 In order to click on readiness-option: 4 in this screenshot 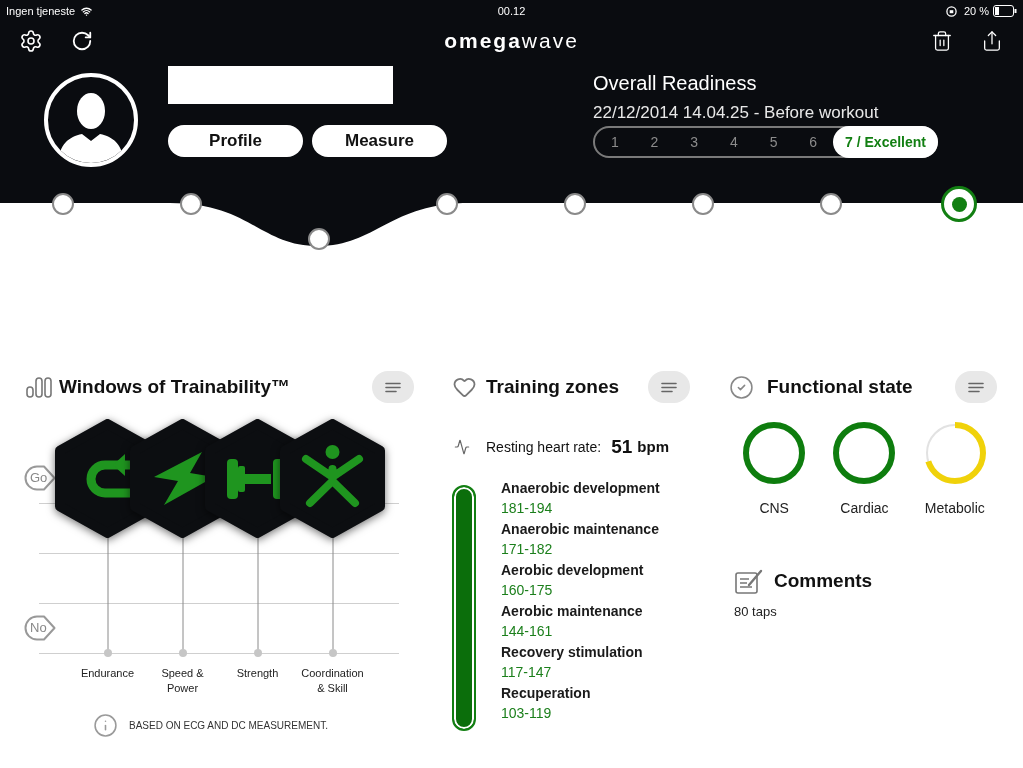, I will do `click(734, 142)`.